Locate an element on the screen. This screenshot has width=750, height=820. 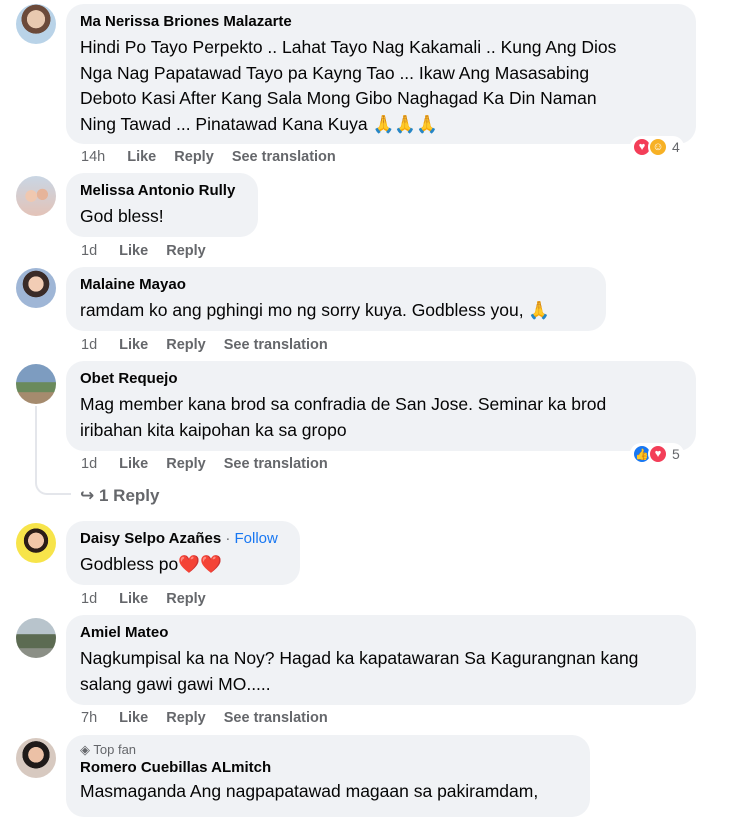
comment-text: God bless! is located at coordinates (122, 216).